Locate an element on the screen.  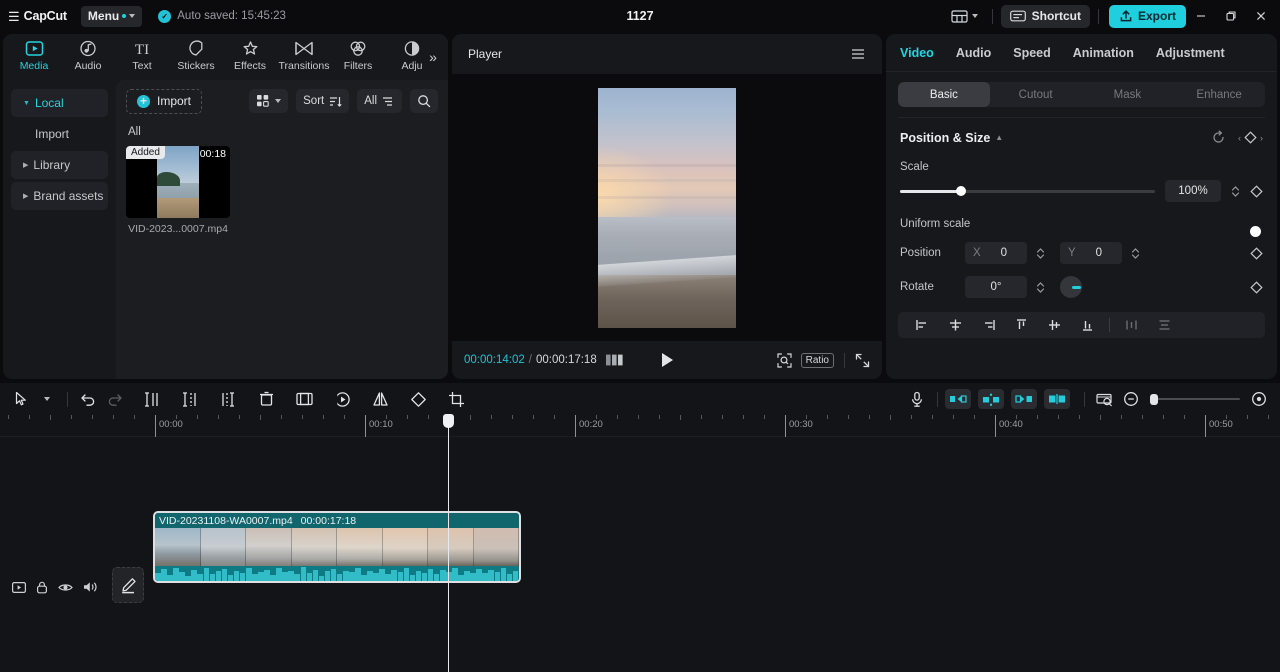
position-y-value: 0 is located at coordinates (1098, 253).